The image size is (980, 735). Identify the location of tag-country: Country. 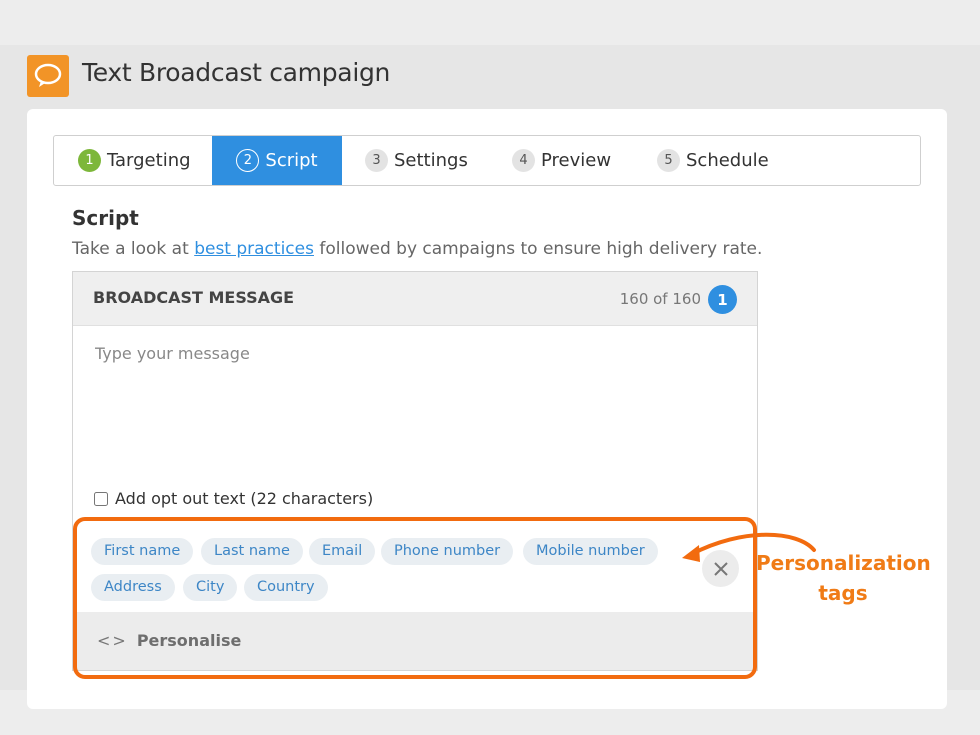
(286, 587).